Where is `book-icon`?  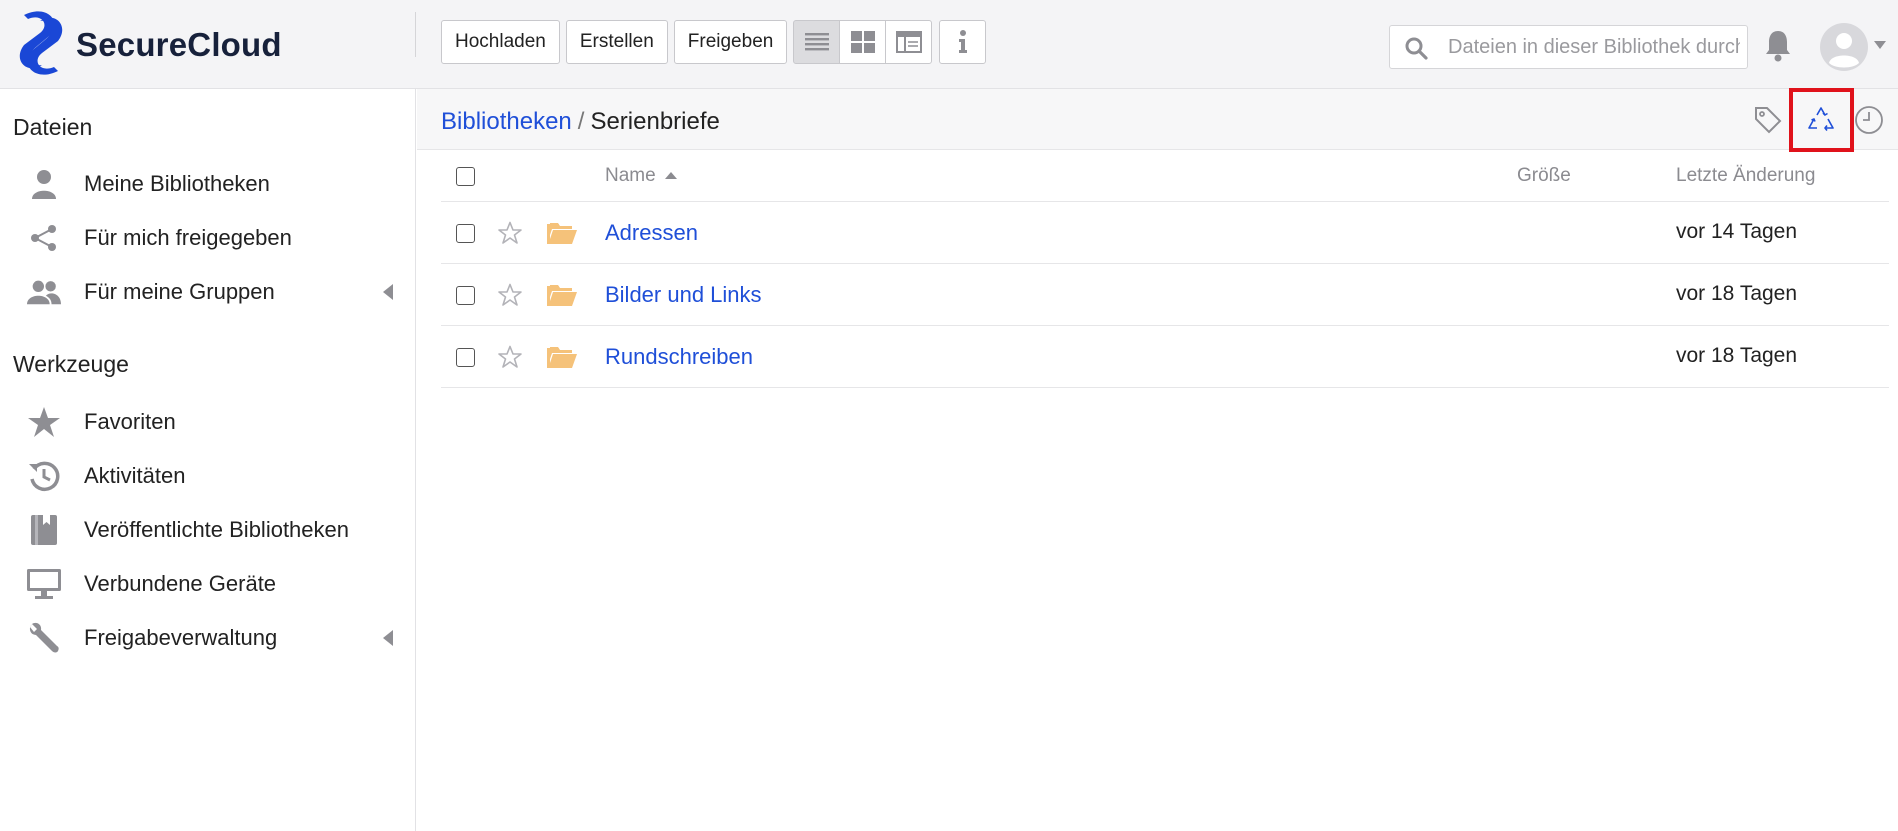
book-icon is located at coordinates (44, 530).